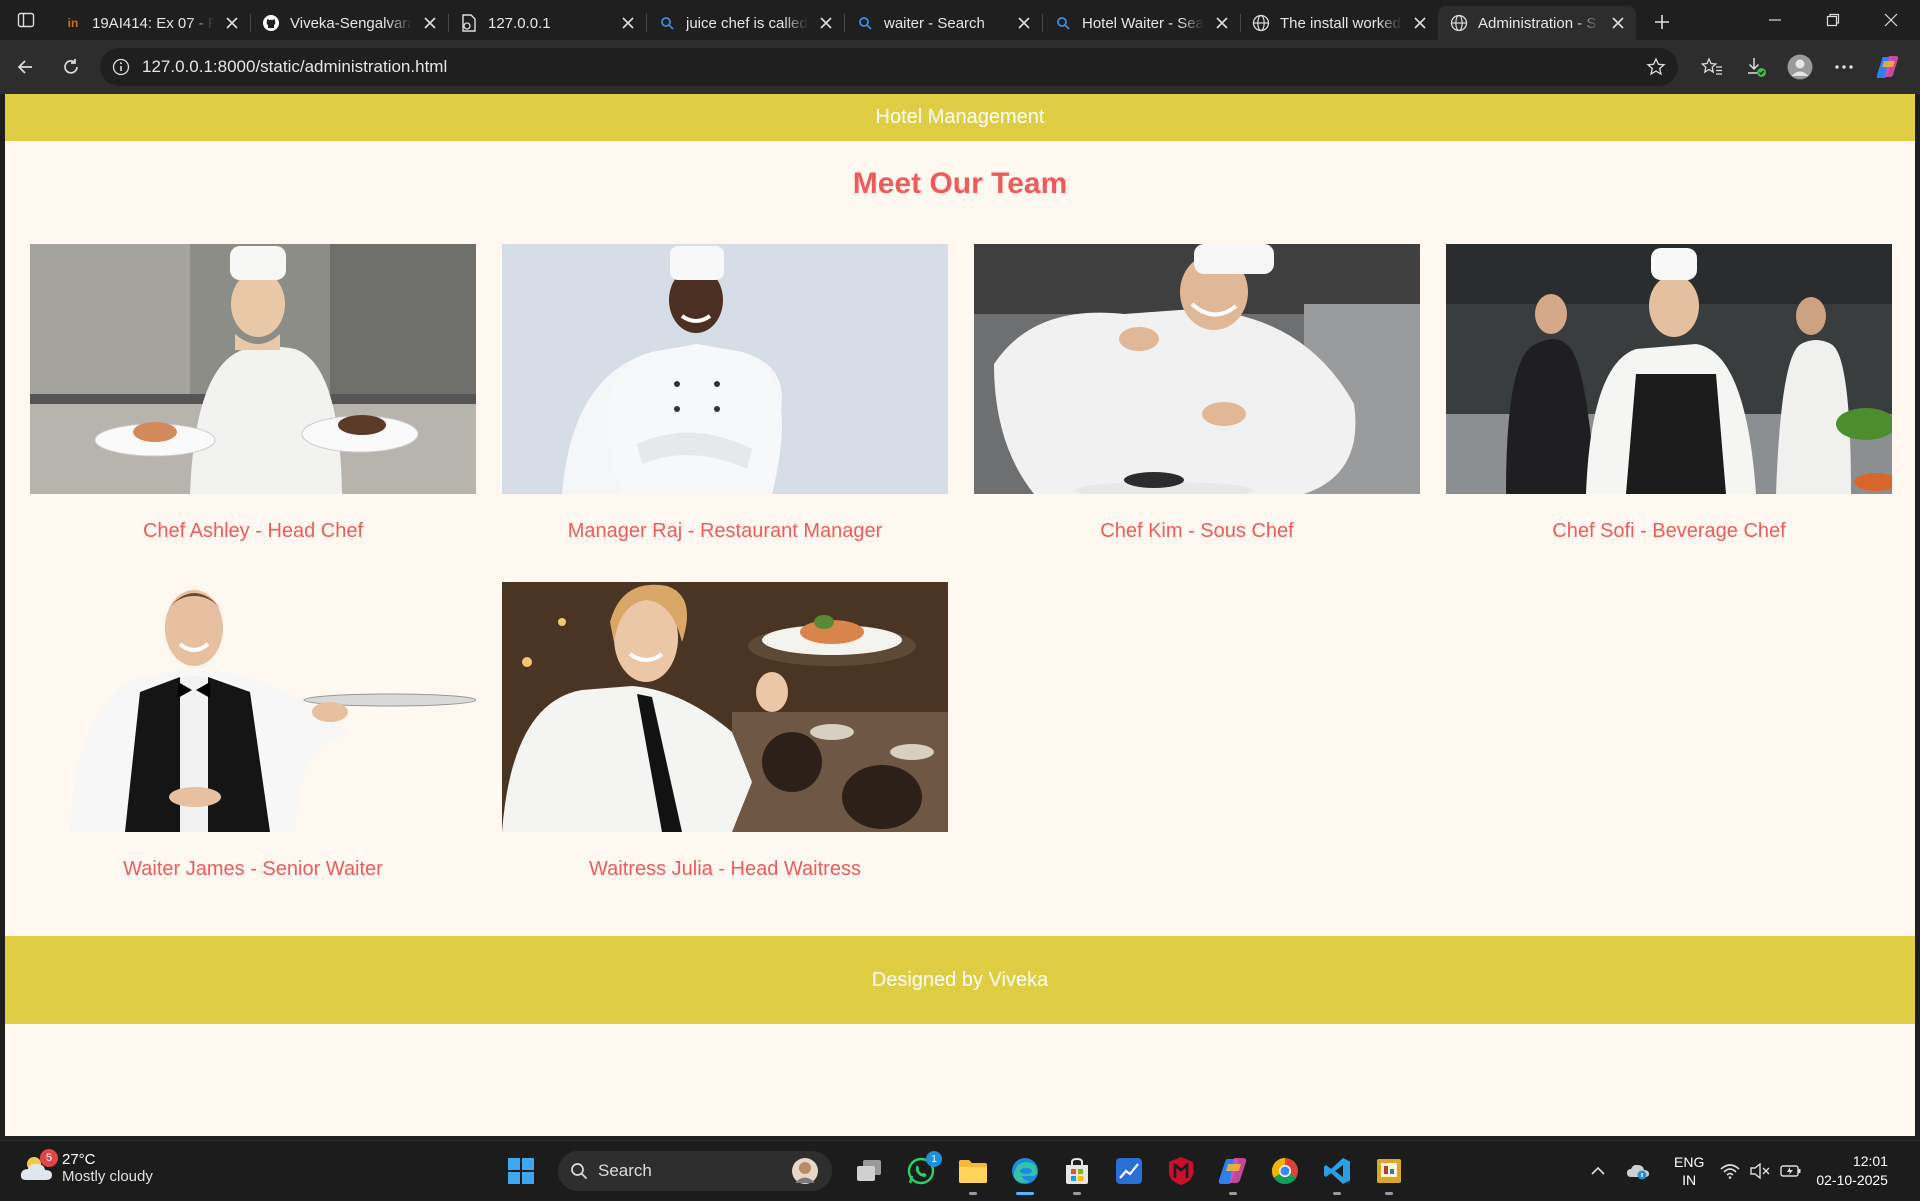 This screenshot has height=1201, width=1920. I want to click on tab-waiter-search: waiter - Search, so click(943, 23).